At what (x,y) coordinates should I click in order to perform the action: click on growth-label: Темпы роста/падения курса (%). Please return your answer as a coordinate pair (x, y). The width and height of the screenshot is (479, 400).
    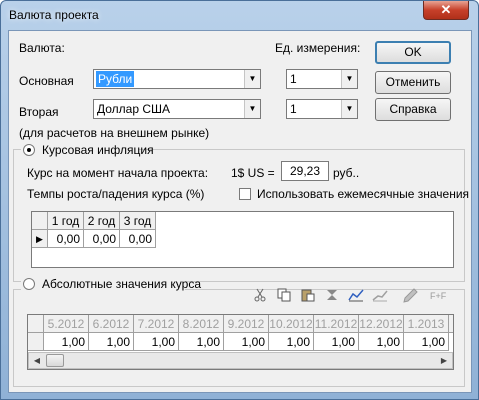
    Looking at the image, I should click on (116, 194).